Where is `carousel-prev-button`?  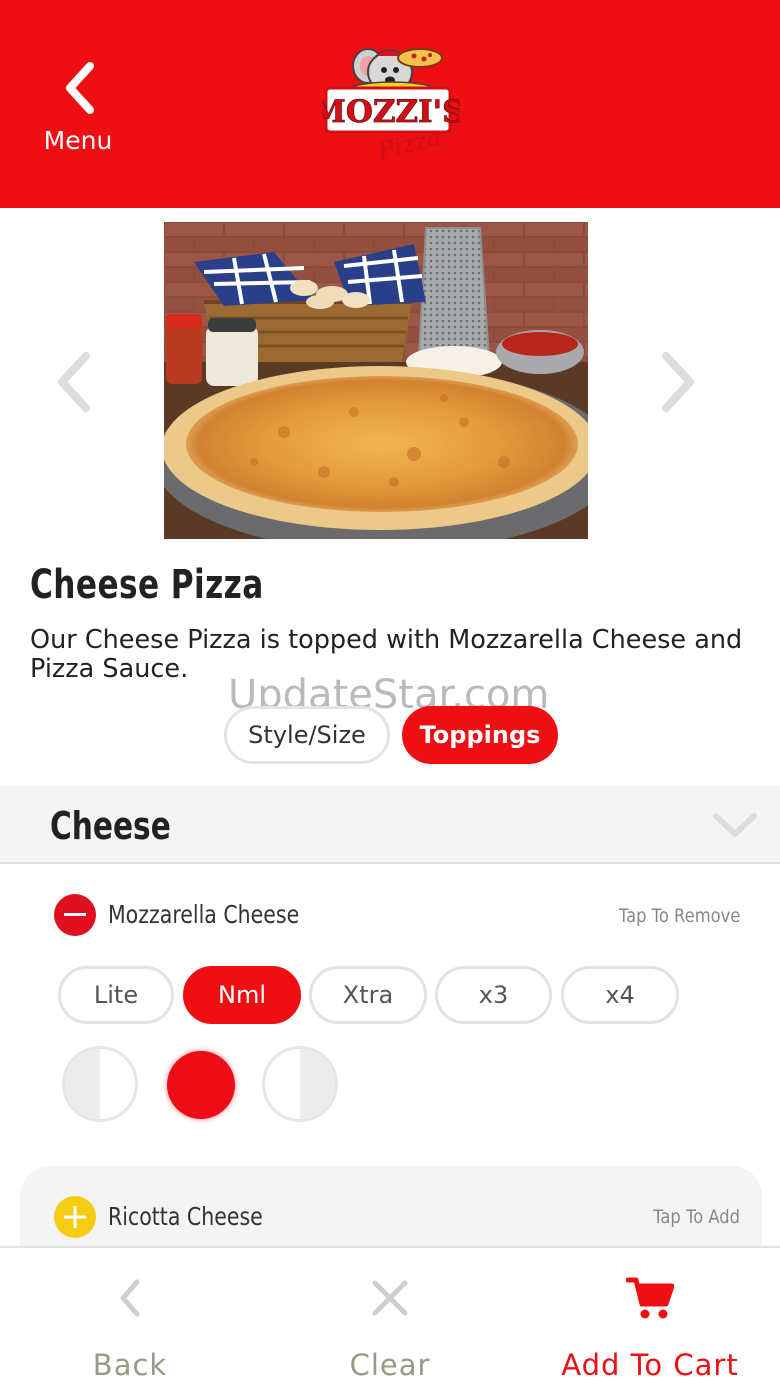 carousel-prev-button is located at coordinates (74, 382).